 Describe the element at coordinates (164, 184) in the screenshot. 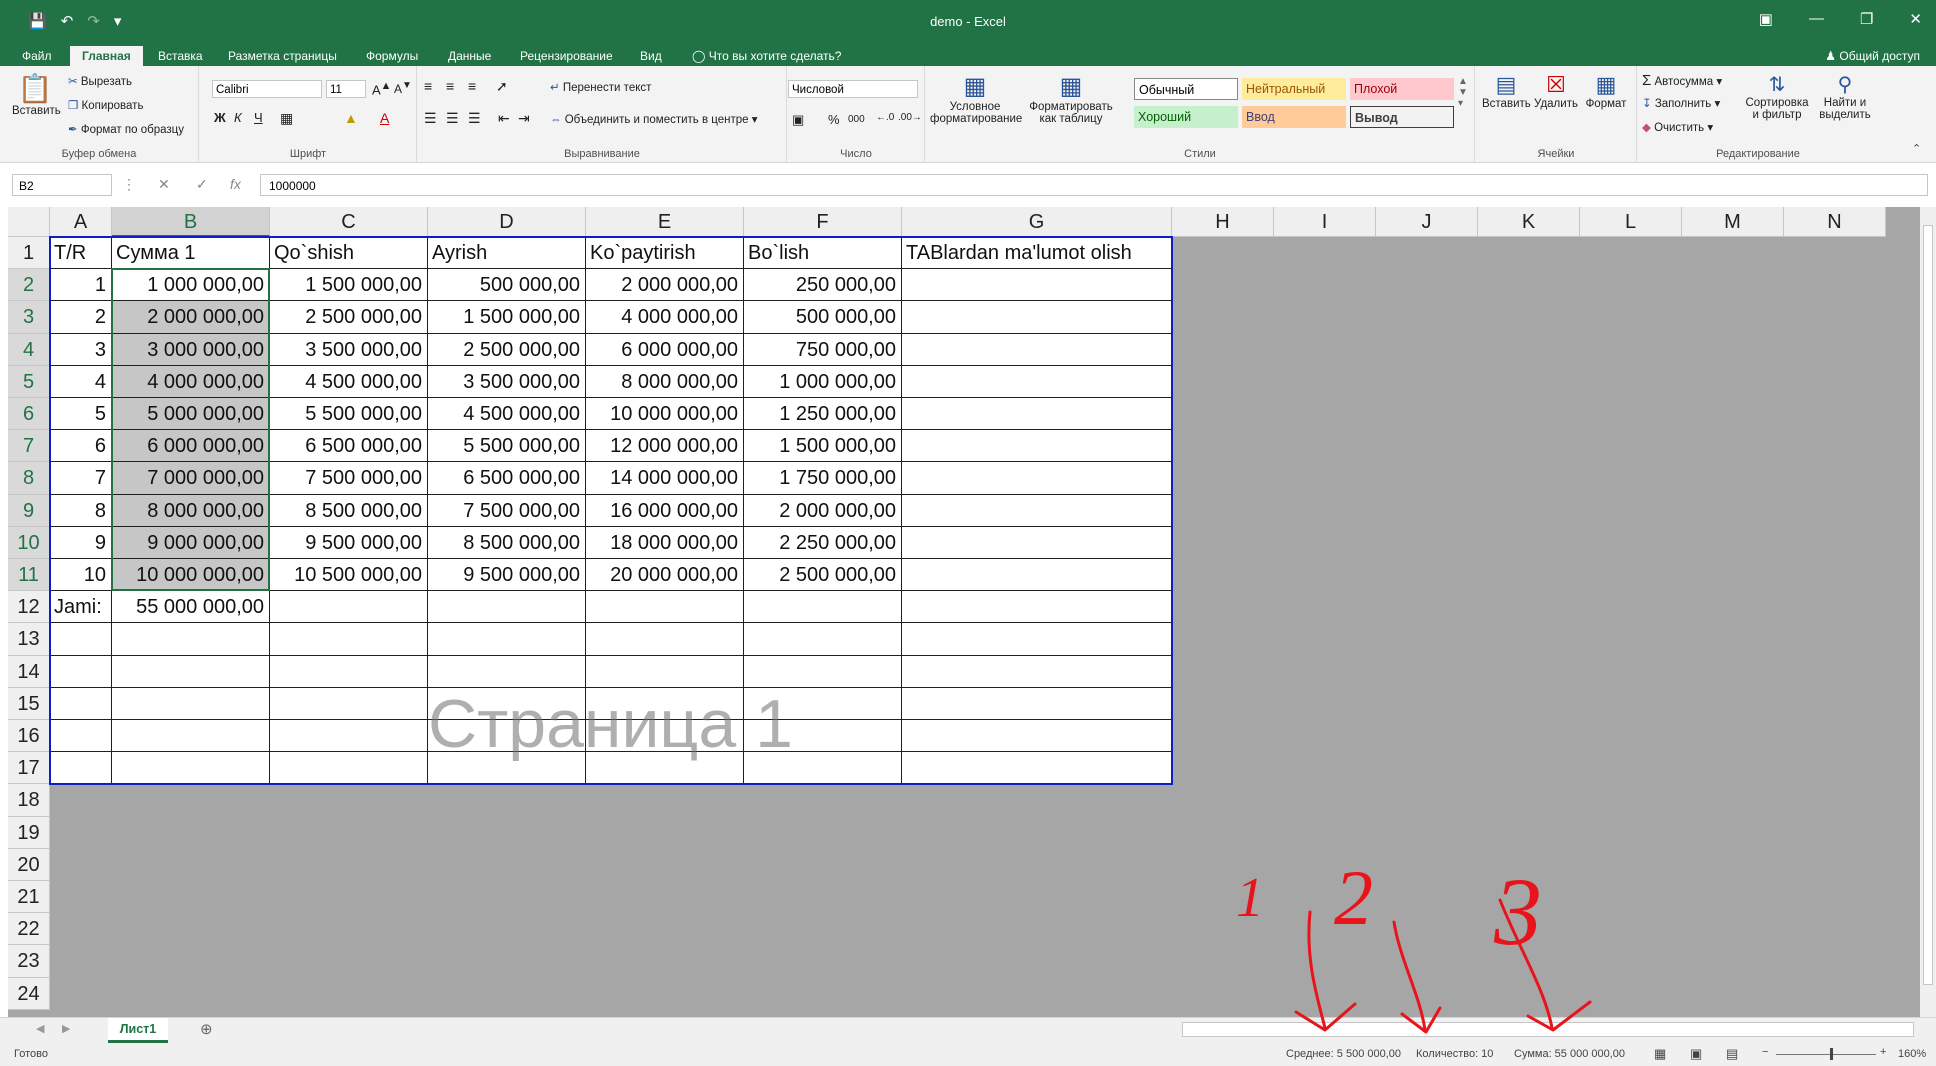

I see `cancel-icon: ✕` at that location.